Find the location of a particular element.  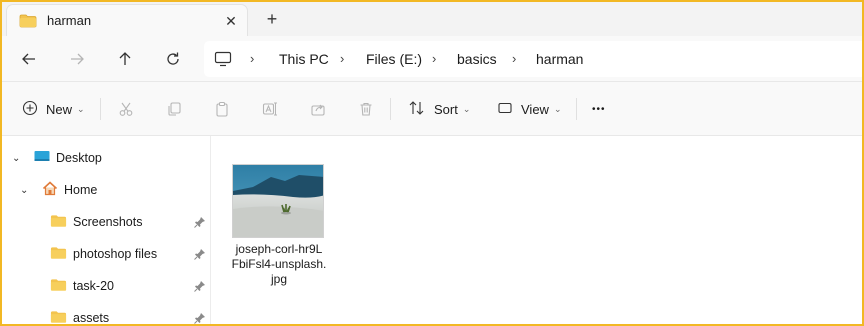

share-icon is located at coordinates (318, 109).